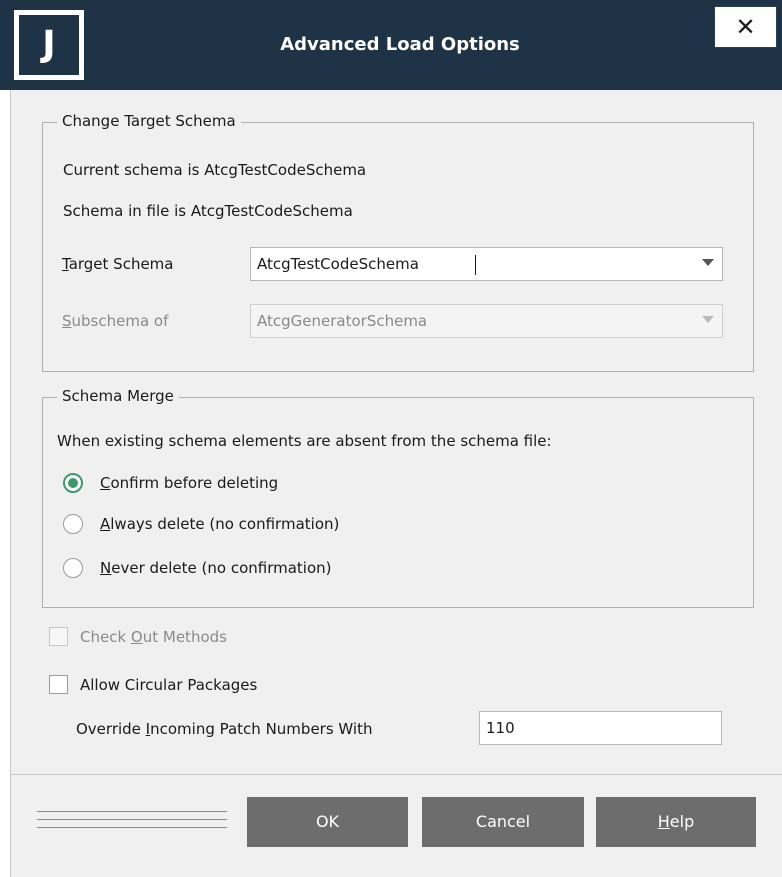 The image size is (782, 877). I want to click on radio-confirm-mnemonic: C, so click(105, 483).